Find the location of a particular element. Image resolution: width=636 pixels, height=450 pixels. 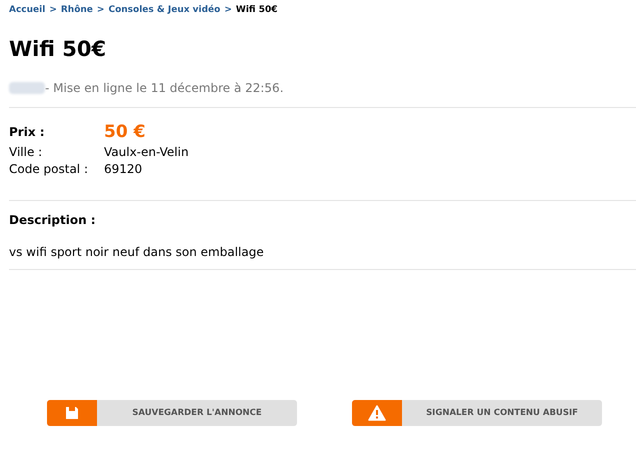

detail-label: Ville : is located at coordinates (26, 152).